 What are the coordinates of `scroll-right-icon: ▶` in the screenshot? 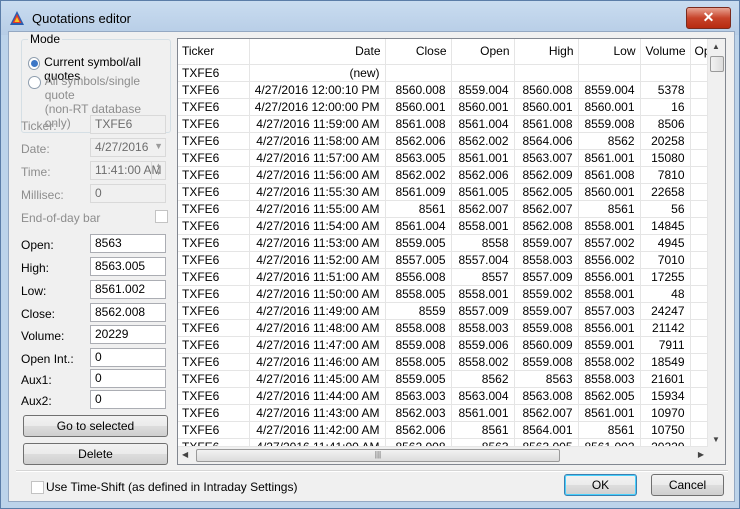 It's located at (701, 454).